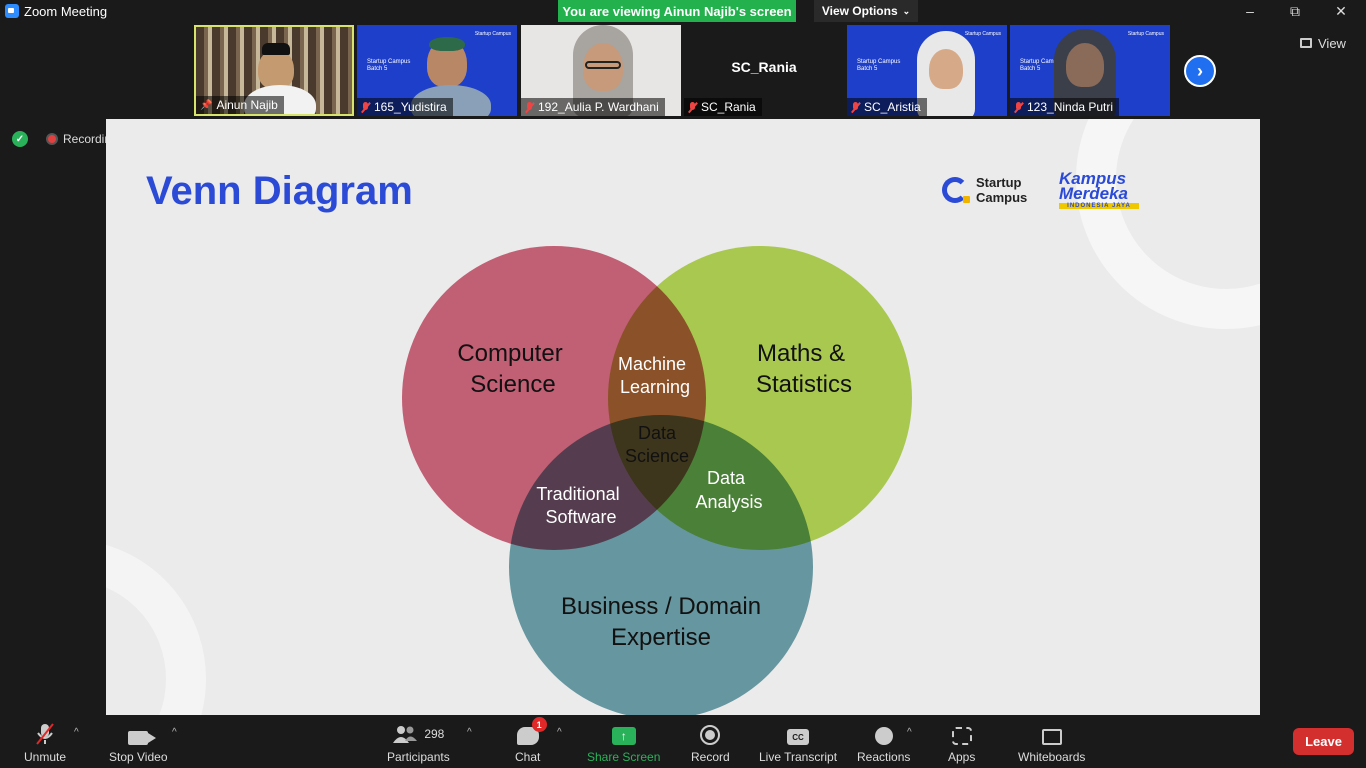 Image resolution: width=1366 pixels, height=768 pixels. Describe the element at coordinates (907, 11) in the screenshot. I see `chevron-down-icon: ⌄` at that location.